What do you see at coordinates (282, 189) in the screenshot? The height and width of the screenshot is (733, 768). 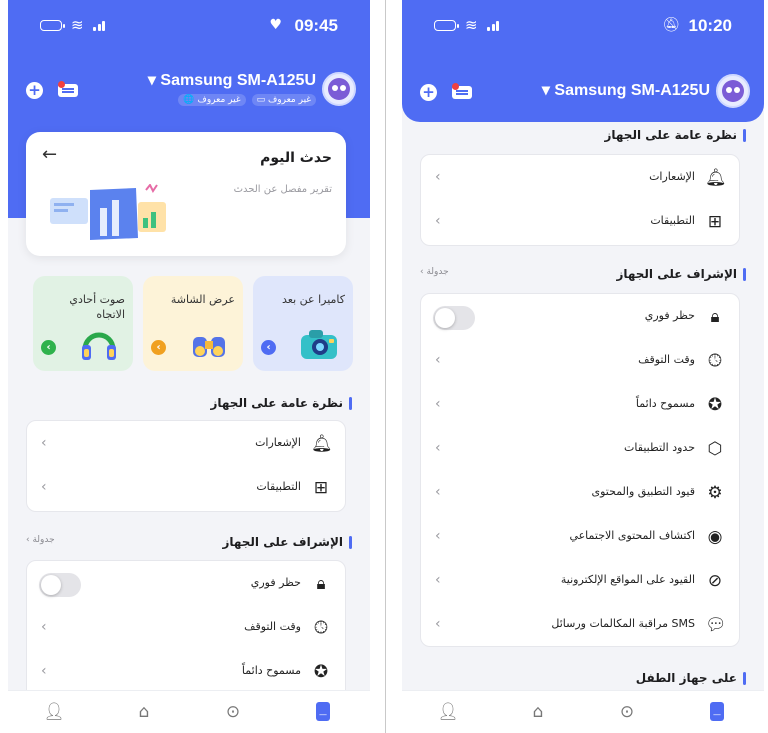 I see `event-subtitle: تقرير مفصل عن الحدث` at bounding box center [282, 189].